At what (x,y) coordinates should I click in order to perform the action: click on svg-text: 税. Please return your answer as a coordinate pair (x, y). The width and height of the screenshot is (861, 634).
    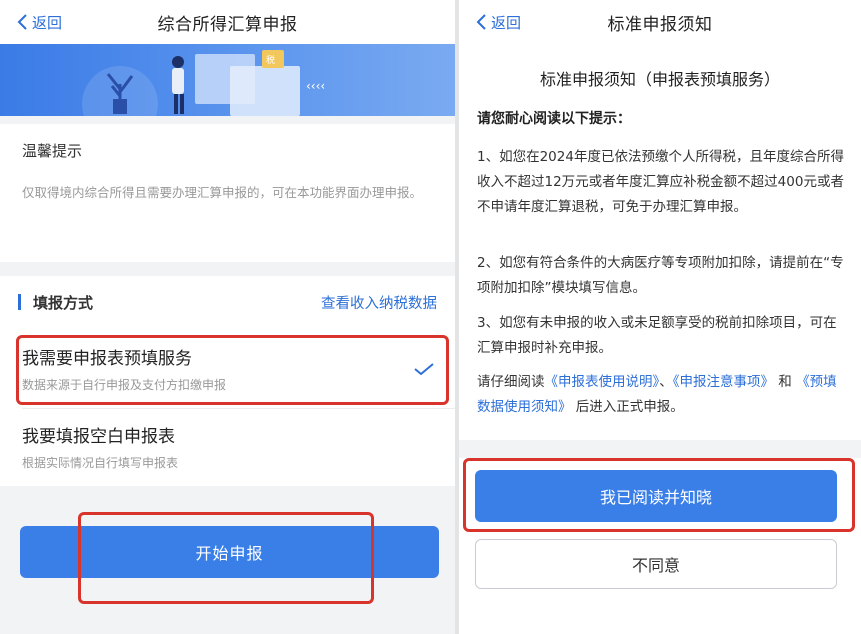
    Looking at the image, I should click on (270, 60).